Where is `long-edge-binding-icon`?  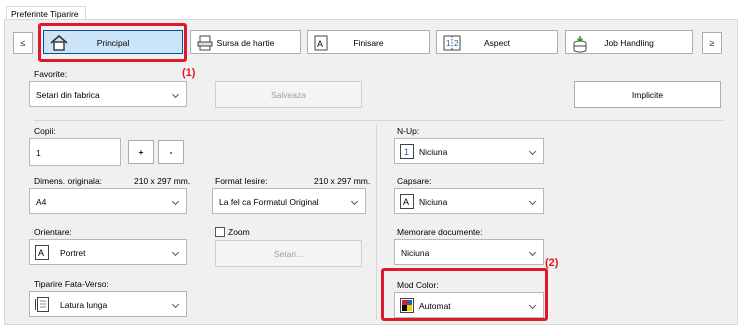
long-edge-binding-icon is located at coordinates (42, 304).